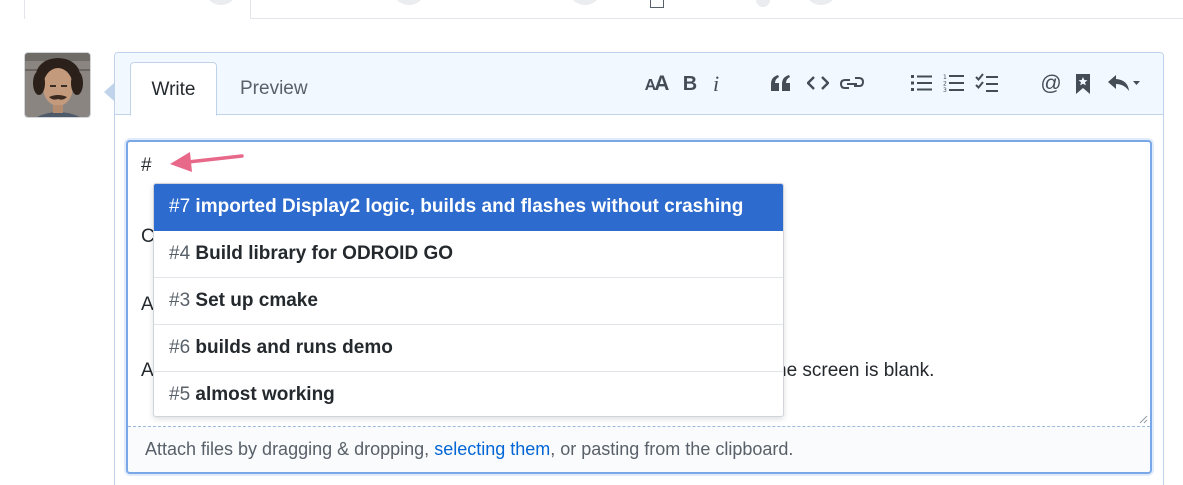  I want to click on suggestion-item: #3 Set up cmake, so click(468, 301).